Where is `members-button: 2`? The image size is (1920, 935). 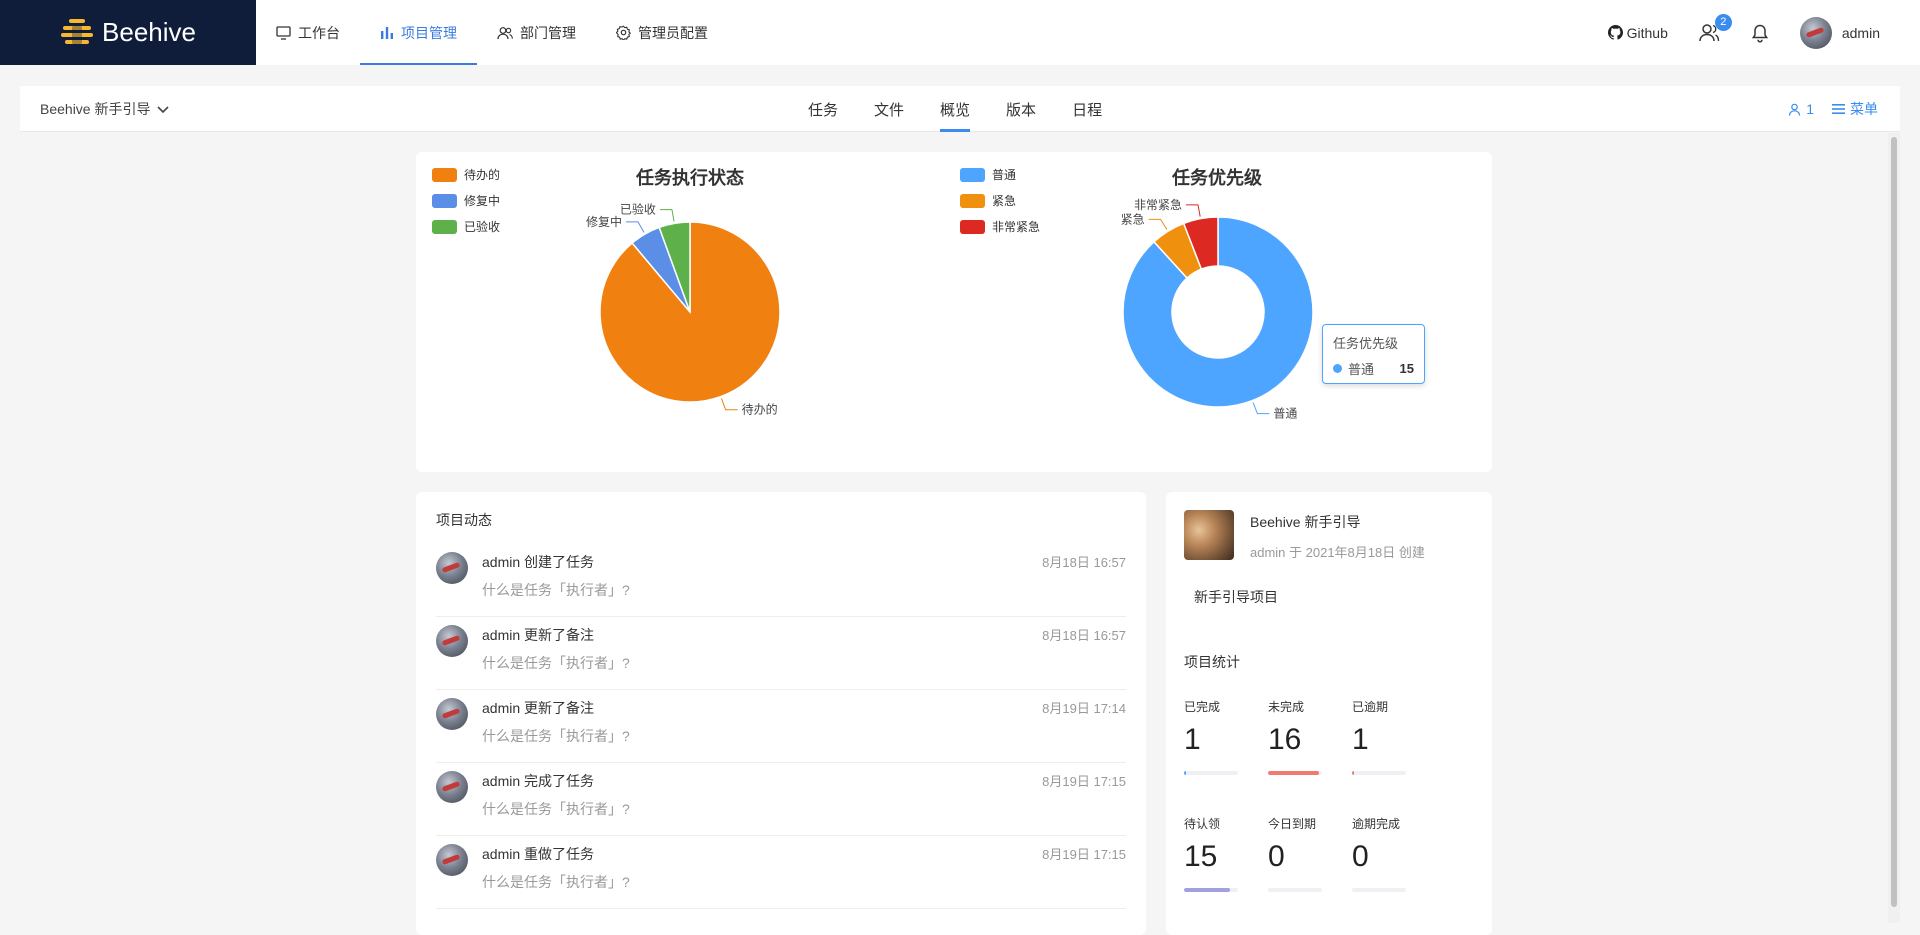
members-button: 2 is located at coordinates (1715, 28).